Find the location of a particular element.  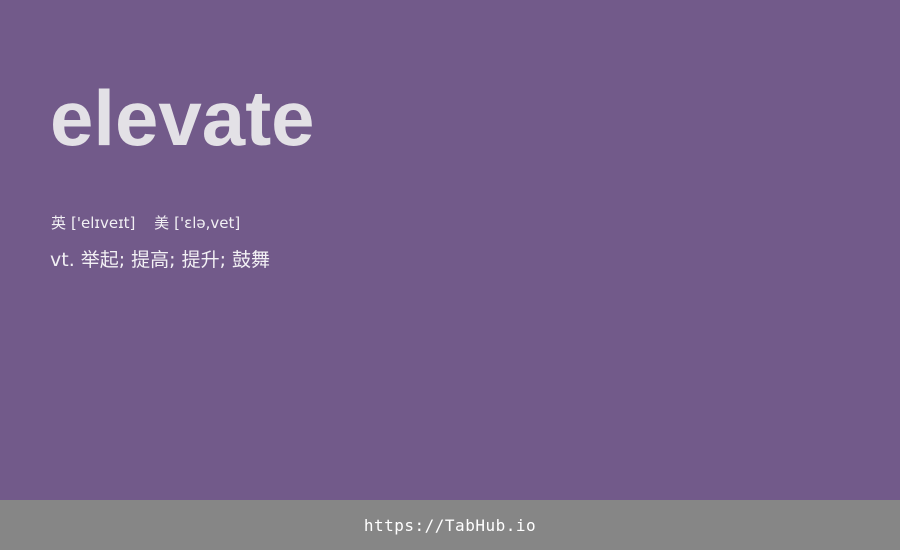

part-of-speech: vt. is located at coordinates (62, 260).